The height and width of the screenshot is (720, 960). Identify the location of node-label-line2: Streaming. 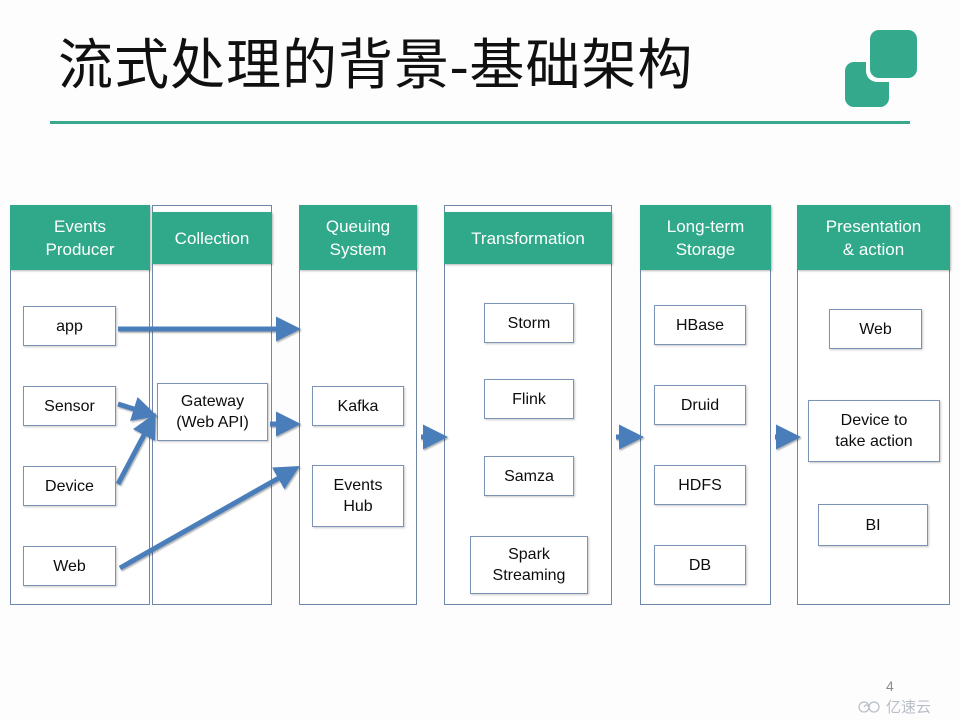
(529, 575).